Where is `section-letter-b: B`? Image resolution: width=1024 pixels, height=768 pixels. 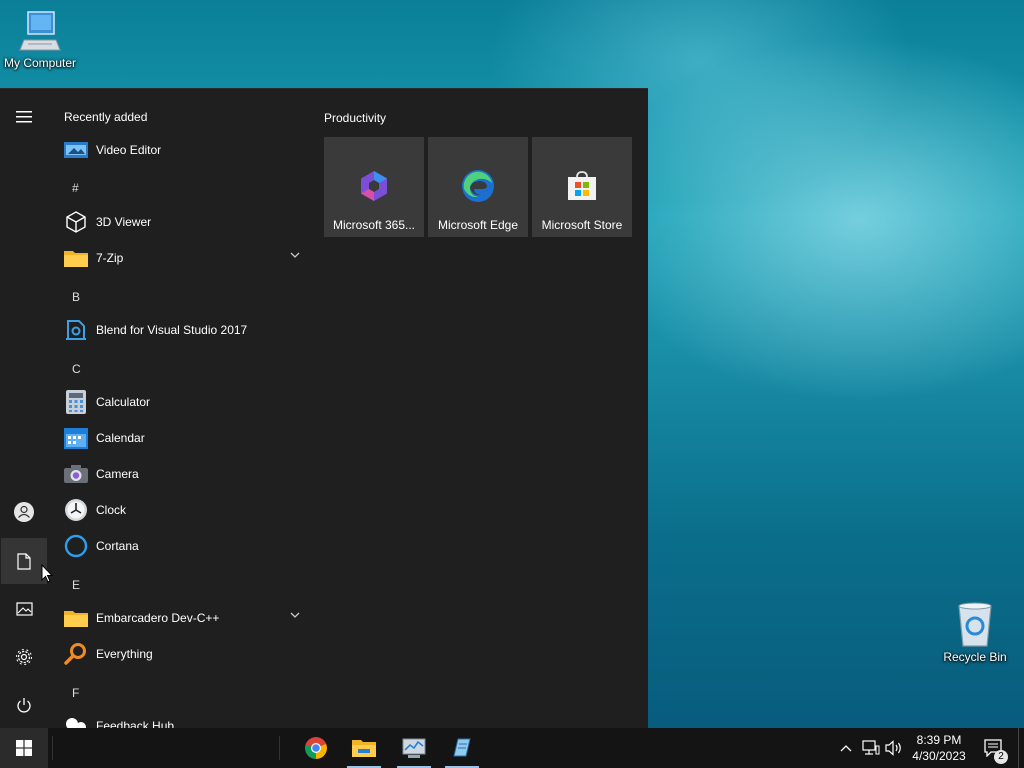
section-letter-b: B is located at coordinates (76, 297).